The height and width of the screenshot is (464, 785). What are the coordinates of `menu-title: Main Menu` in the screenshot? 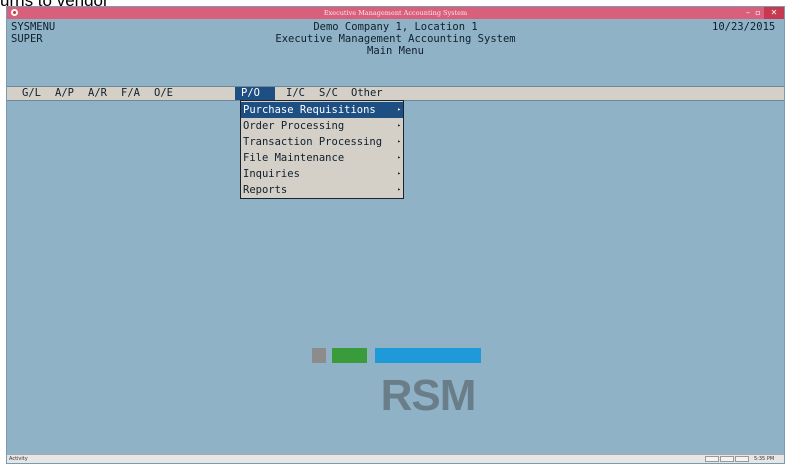 It's located at (395, 51).